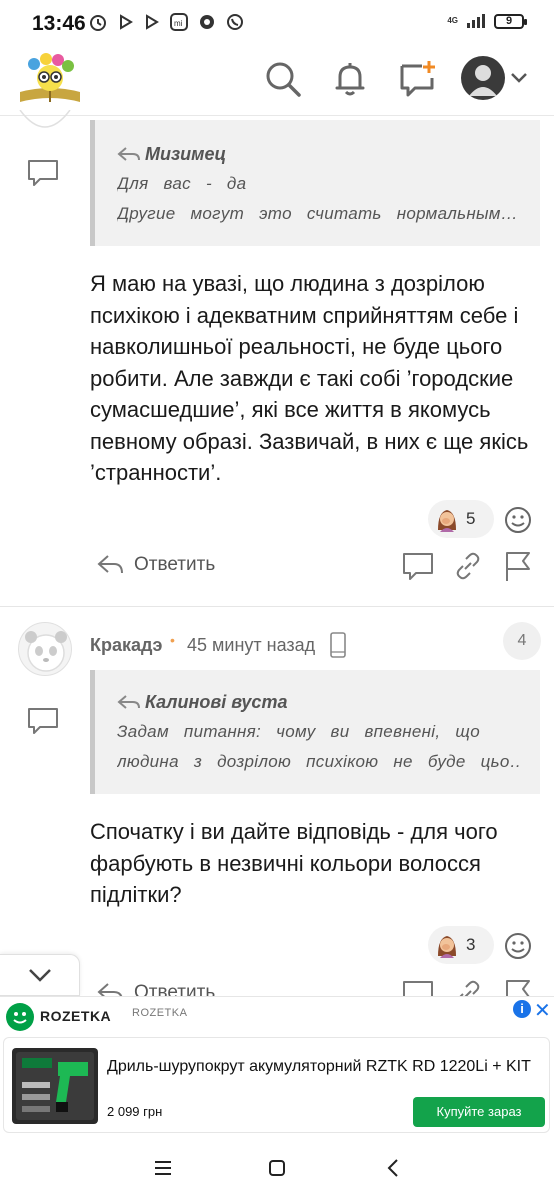 The height and width of the screenshot is (1200, 554). What do you see at coordinates (394, 1168) in the screenshot?
I see `back-icon` at bounding box center [394, 1168].